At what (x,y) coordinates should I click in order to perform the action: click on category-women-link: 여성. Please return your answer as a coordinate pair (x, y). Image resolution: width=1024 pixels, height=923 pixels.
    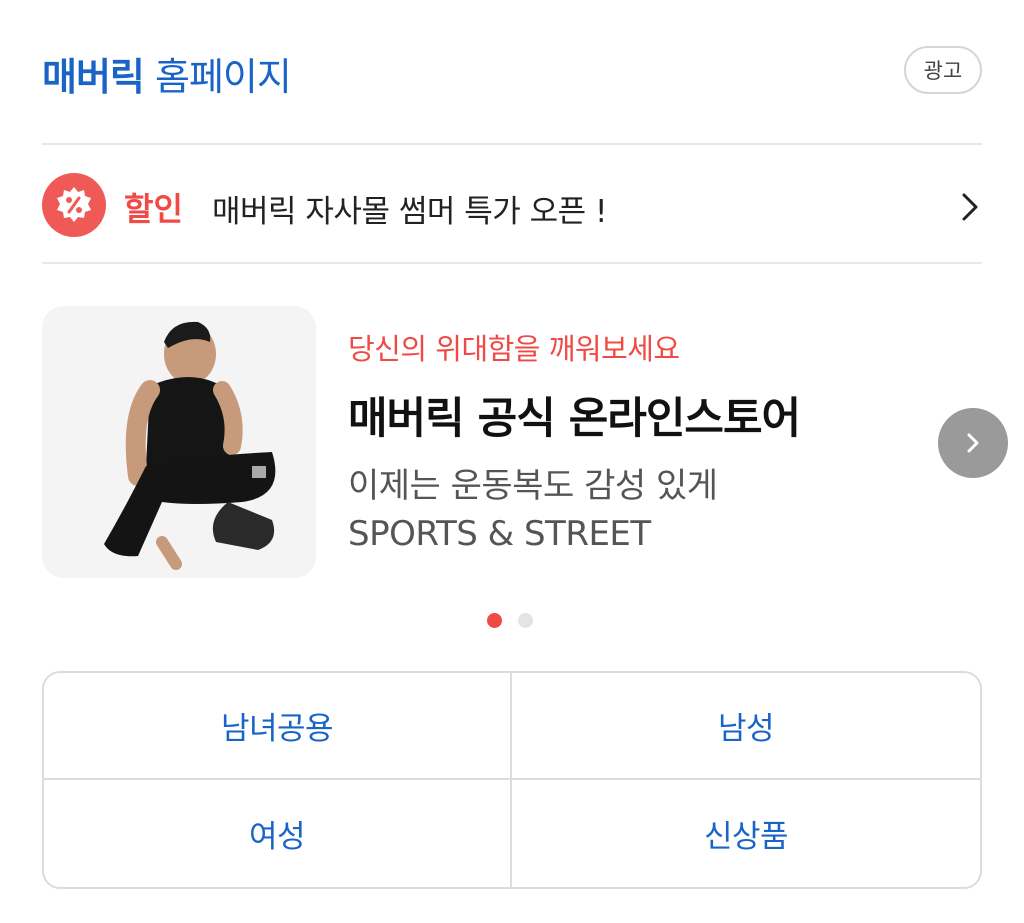
    Looking at the image, I should click on (278, 833).